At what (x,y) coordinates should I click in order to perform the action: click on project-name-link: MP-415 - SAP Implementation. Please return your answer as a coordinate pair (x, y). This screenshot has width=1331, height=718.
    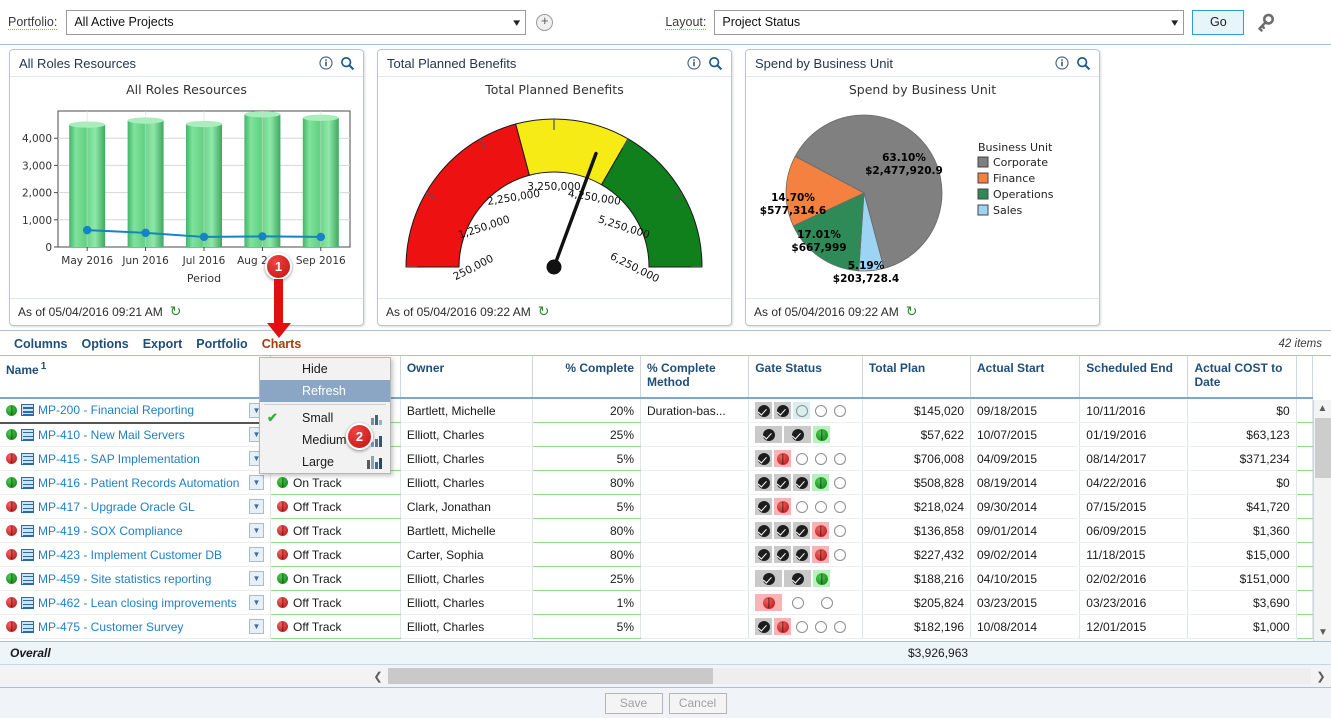
    Looking at the image, I should click on (119, 459).